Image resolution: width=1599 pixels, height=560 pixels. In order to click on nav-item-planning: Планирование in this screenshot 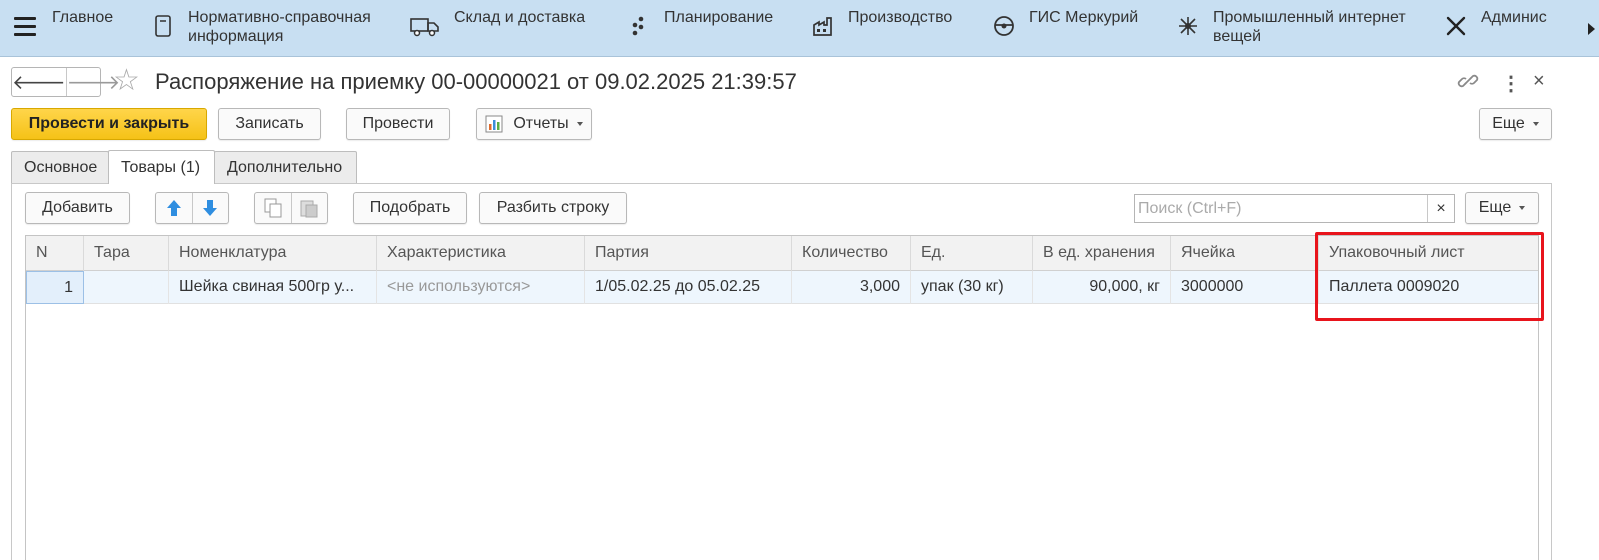, I will do `click(700, 22)`.